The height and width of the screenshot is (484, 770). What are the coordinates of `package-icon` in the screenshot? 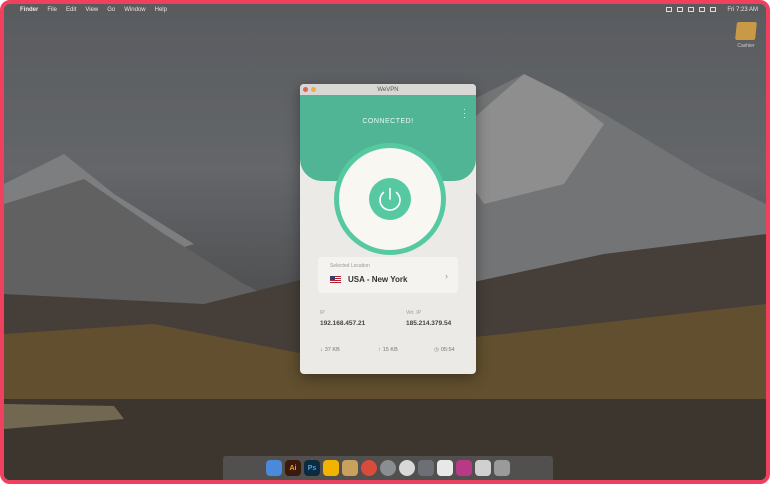 It's located at (746, 31).